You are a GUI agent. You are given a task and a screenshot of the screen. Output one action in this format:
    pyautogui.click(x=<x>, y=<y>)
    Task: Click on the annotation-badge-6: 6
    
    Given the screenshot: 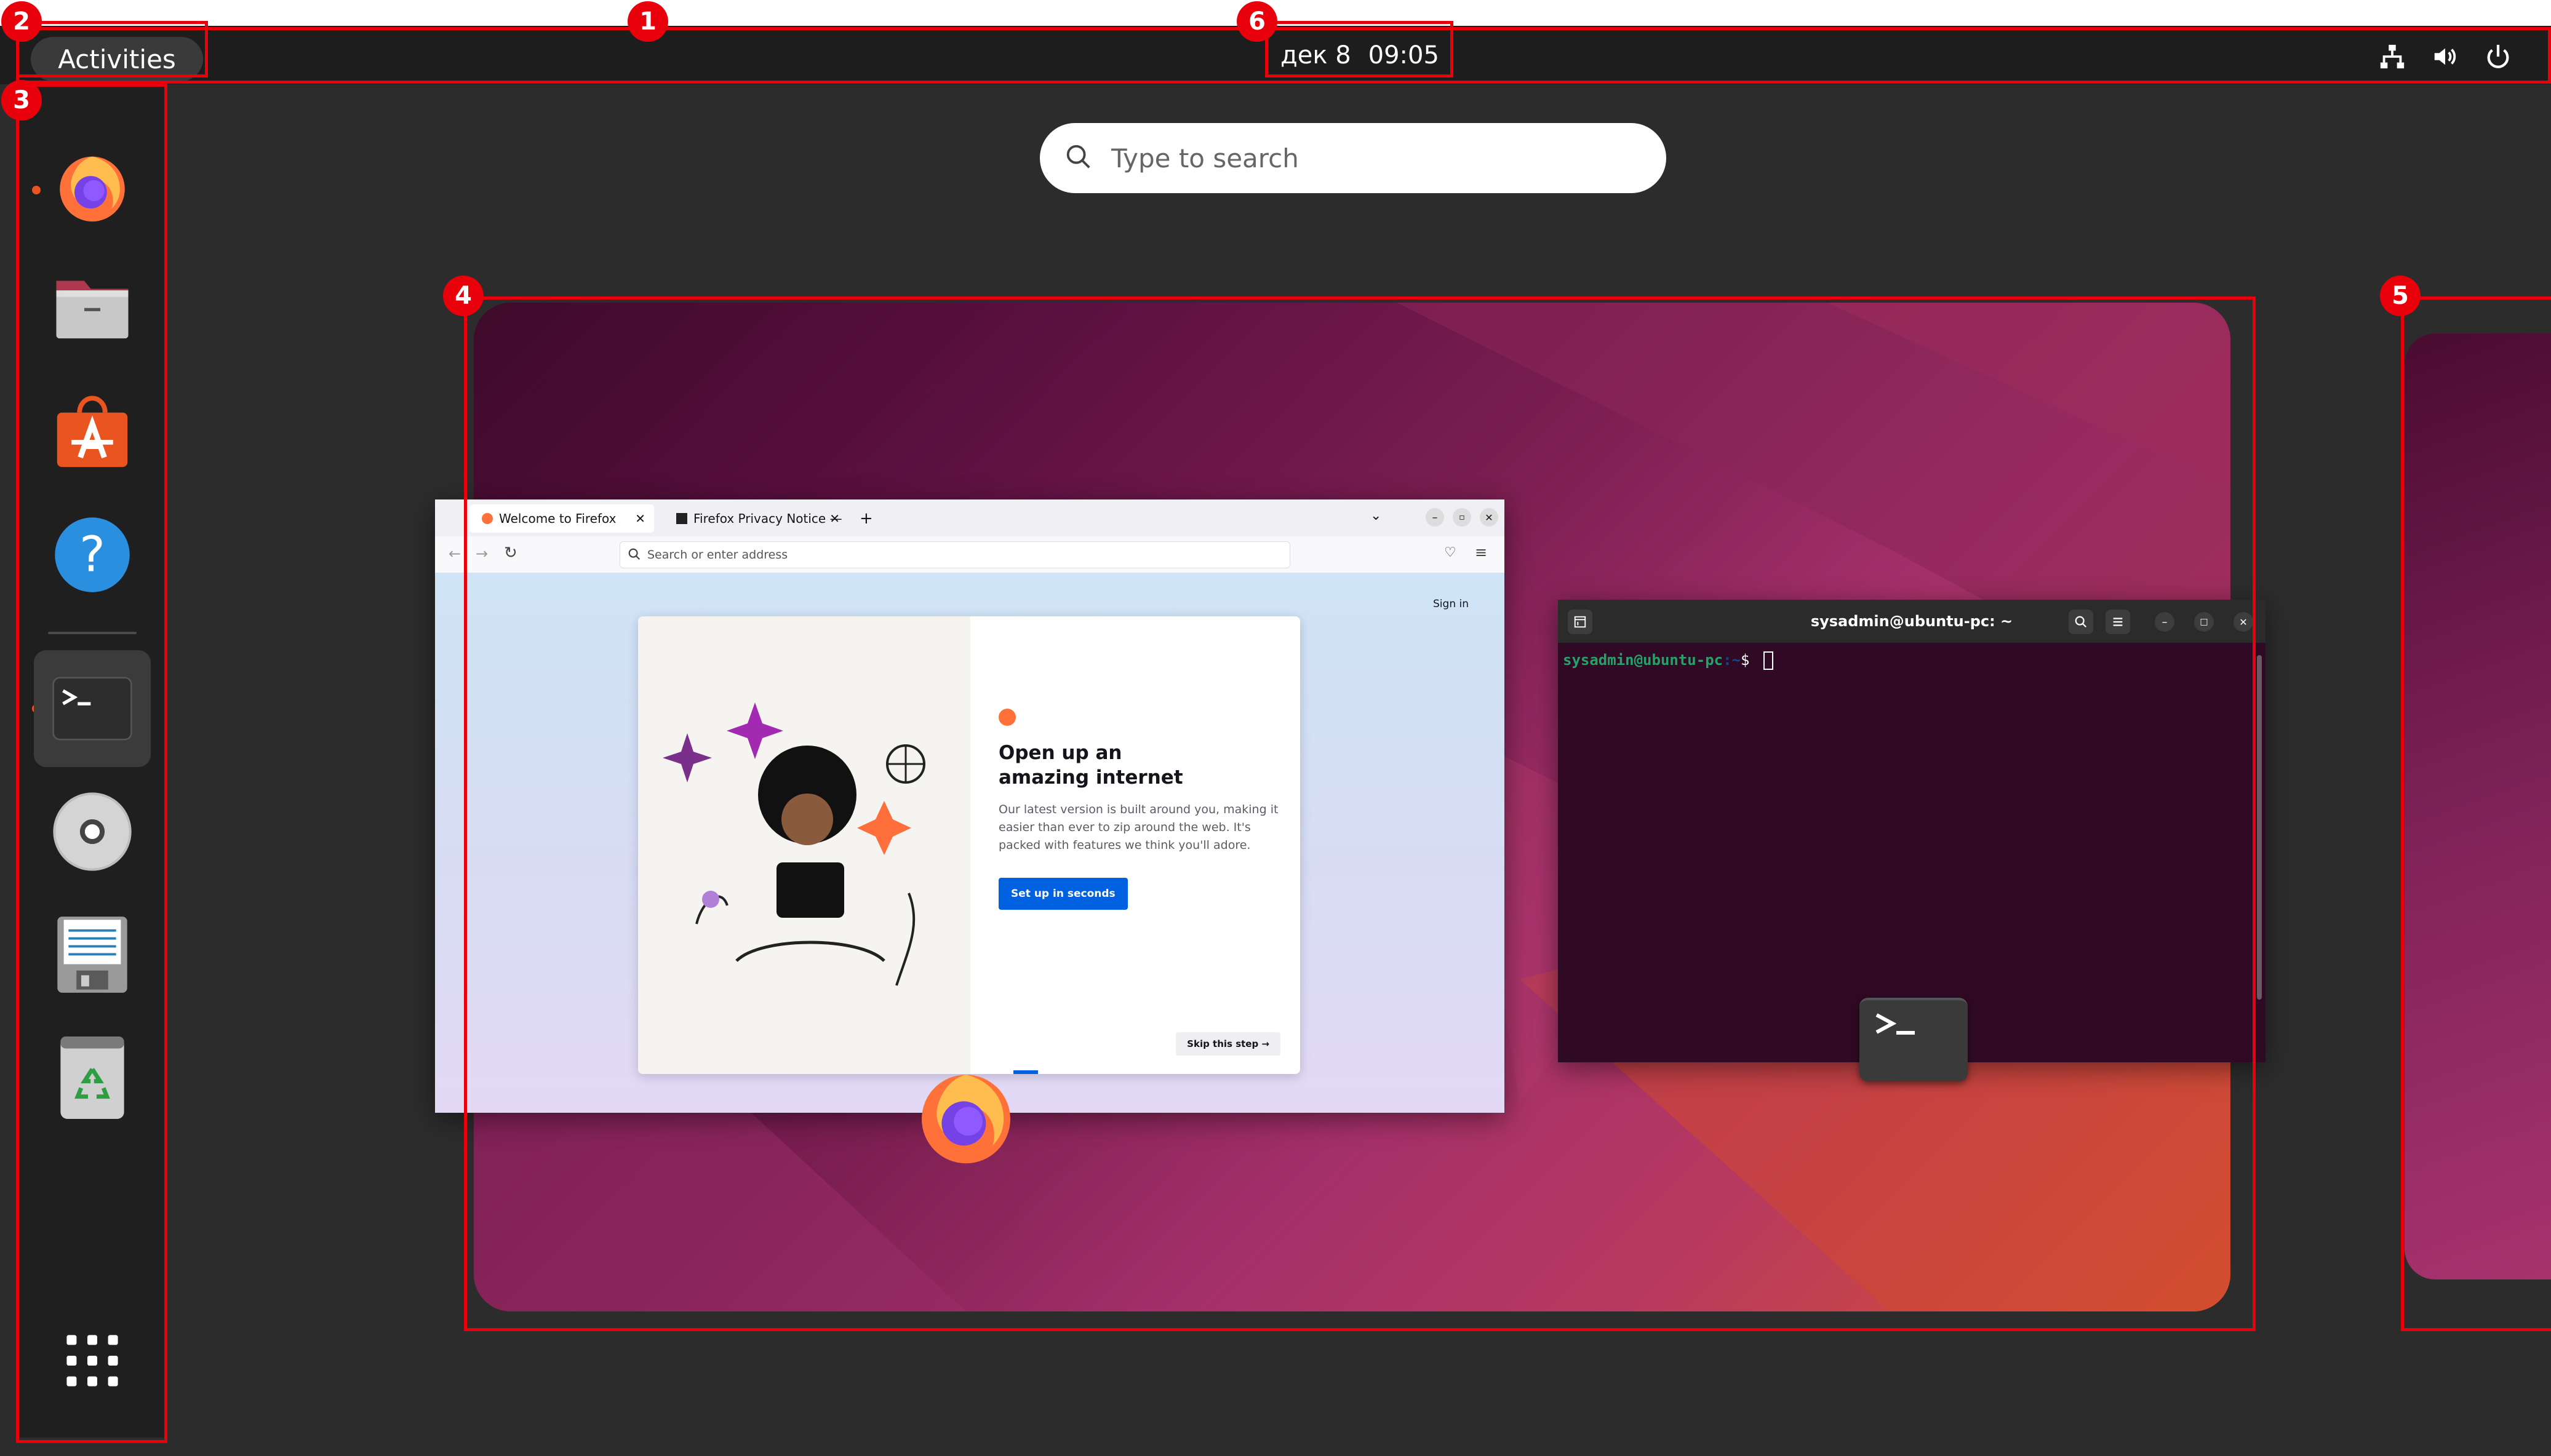 What is the action you would take?
    pyautogui.click(x=1257, y=21)
    